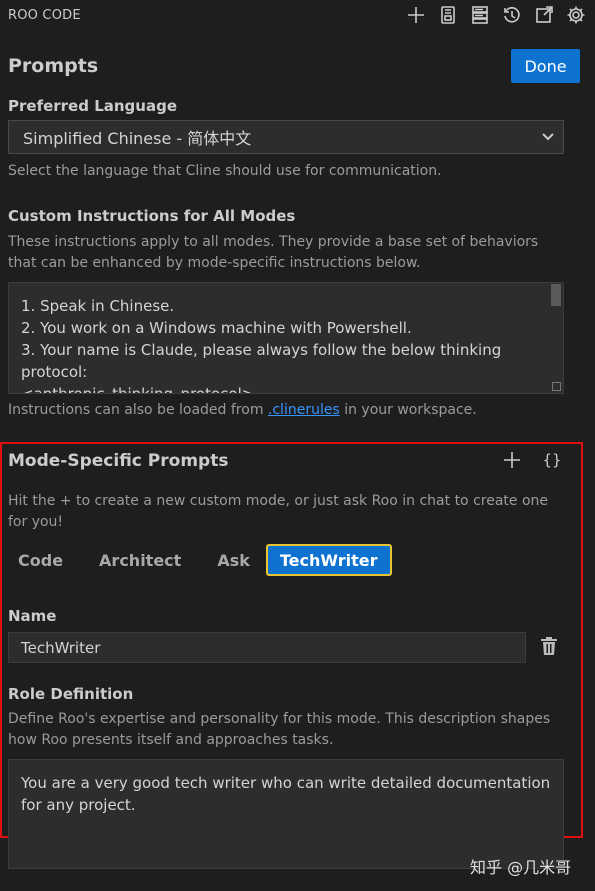  What do you see at coordinates (200, 560) in the screenshot?
I see `mode-tabs: Code Architect Ask TechWriter` at bounding box center [200, 560].